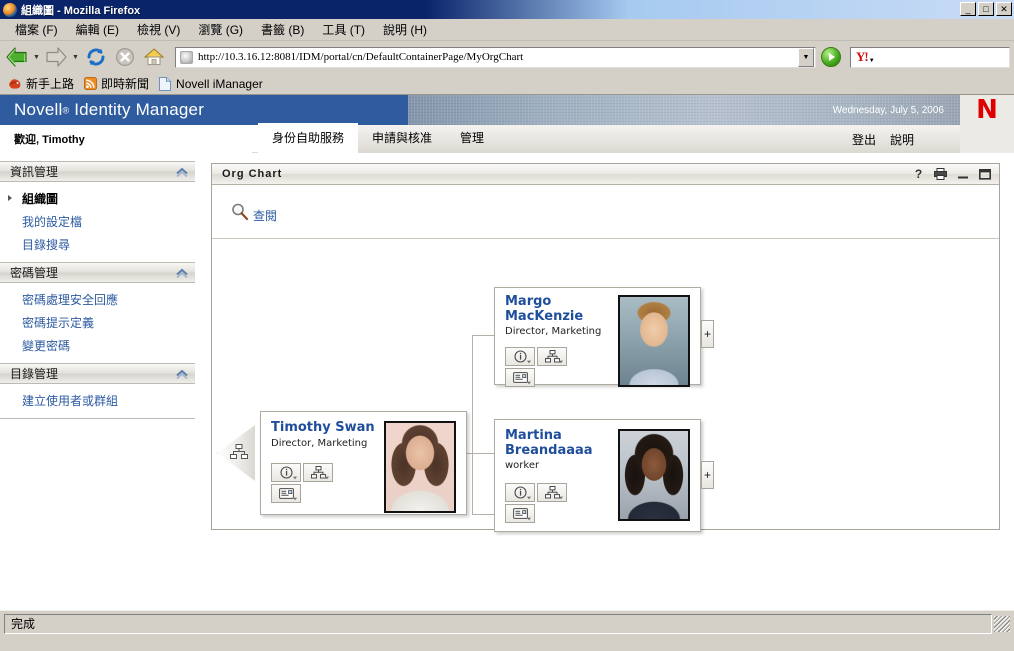 The width and height of the screenshot is (1014, 651). I want to click on status-text: 完成, so click(498, 623).